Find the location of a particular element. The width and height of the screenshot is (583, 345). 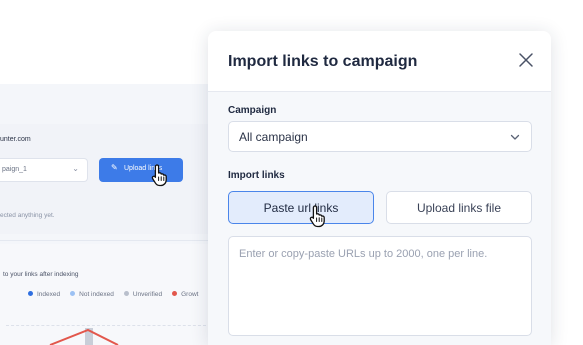

background-empty-state-text: ected anything yet. is located at coordinates (27, 215).